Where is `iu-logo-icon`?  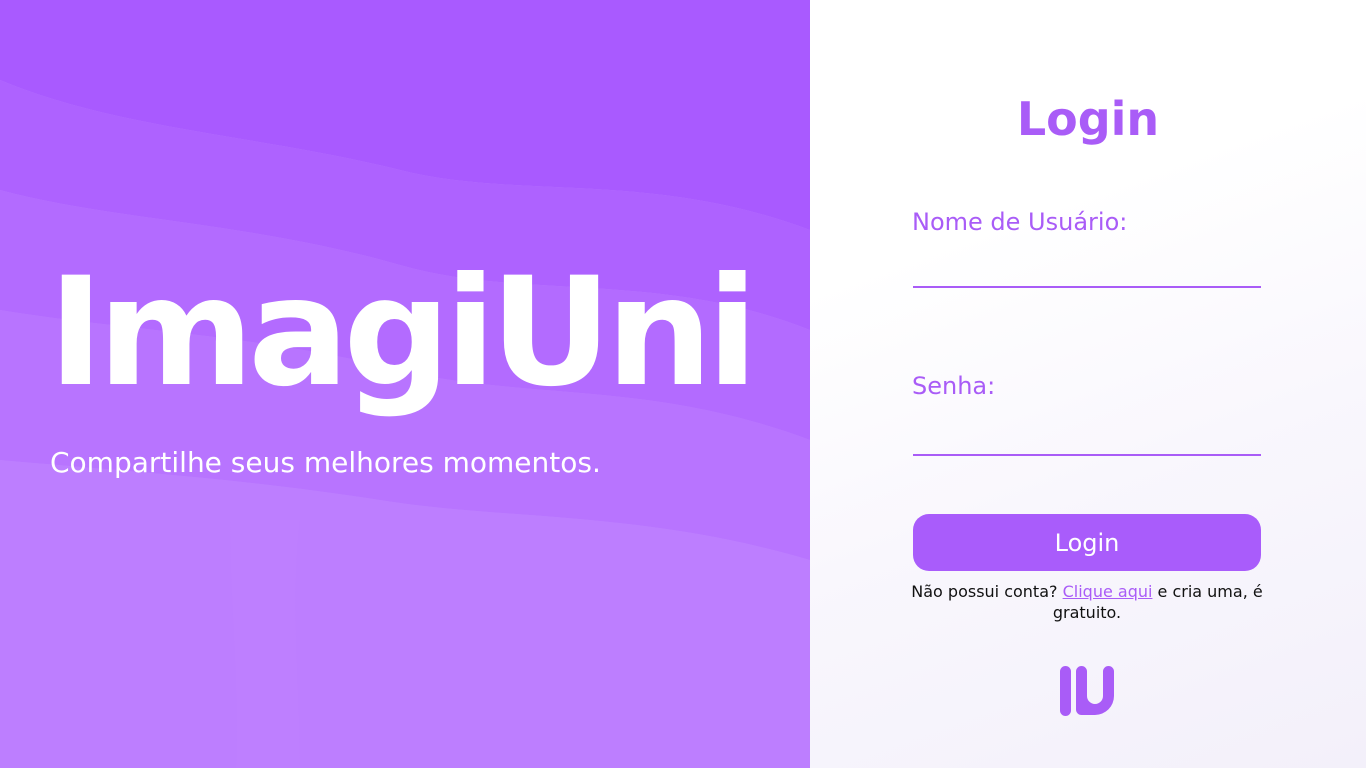
iu-logo-icon is located at coordinates (1087, 691).